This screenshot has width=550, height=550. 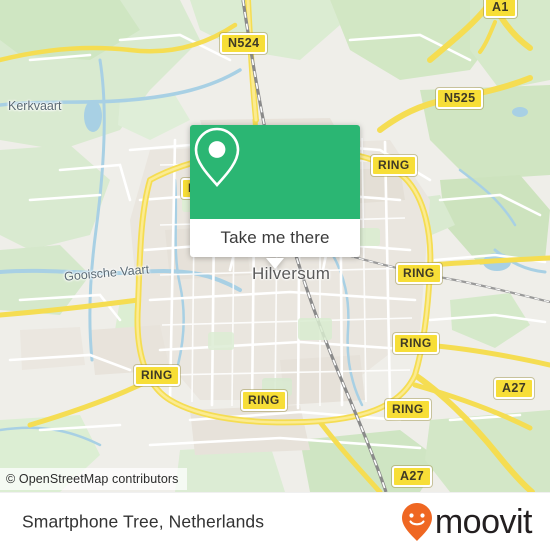 I want to click on map-pin-icon, so click(x=217, y=157).